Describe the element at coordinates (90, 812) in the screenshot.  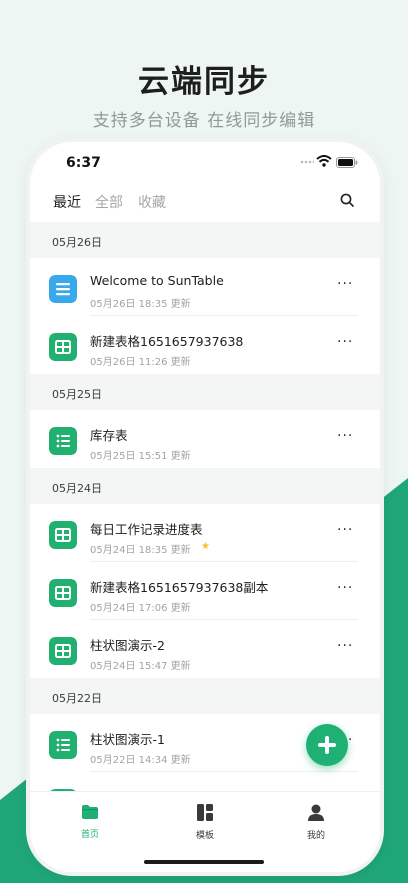
I see `folder-icon` at that location.